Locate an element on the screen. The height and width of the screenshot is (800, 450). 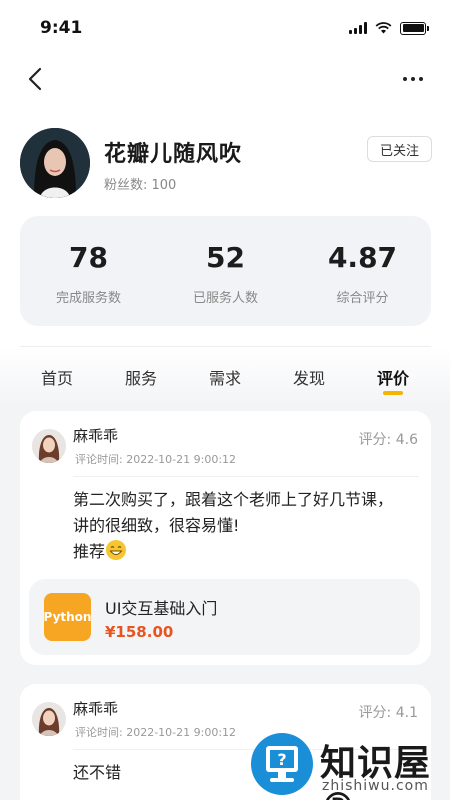
tab-reviews: 评价 is located at coordinates (393, 377).